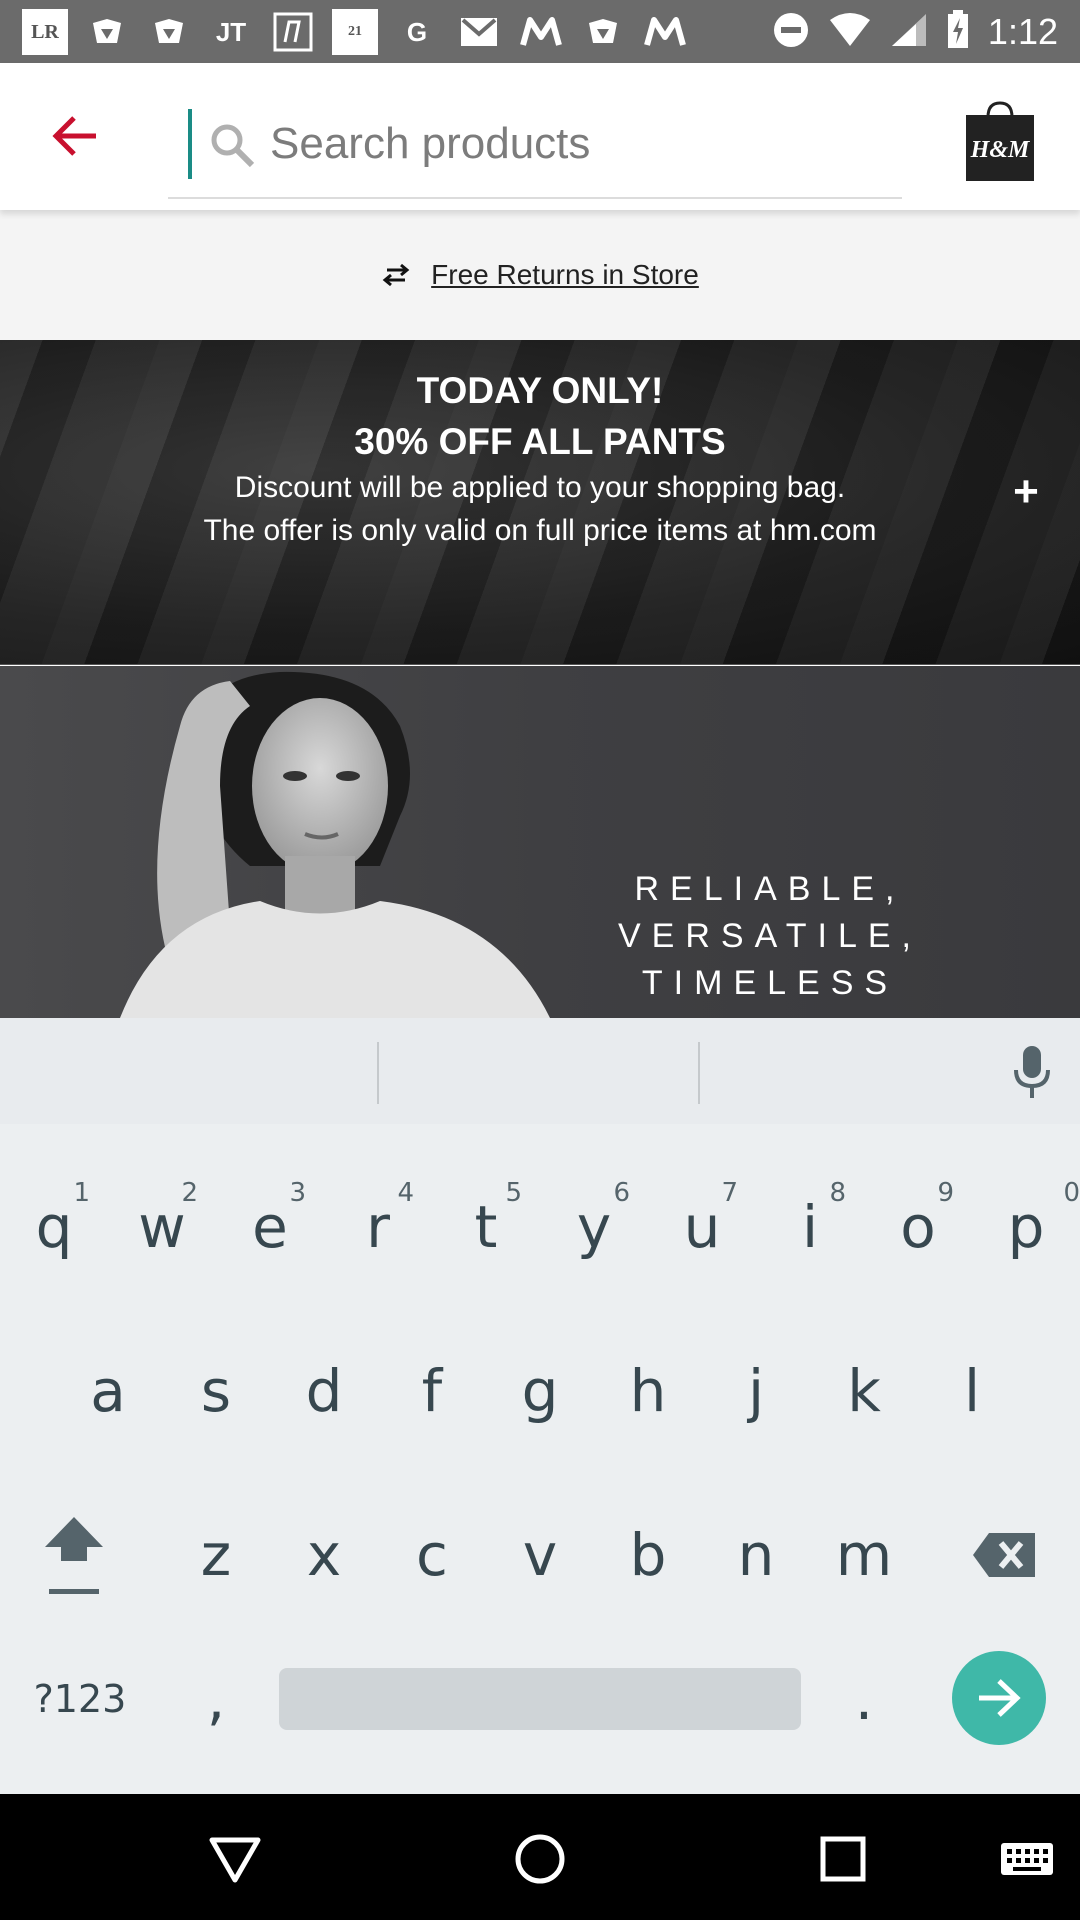 The image size is (1080, 1920). I want to click on key-label: u, so click(702, 1227).